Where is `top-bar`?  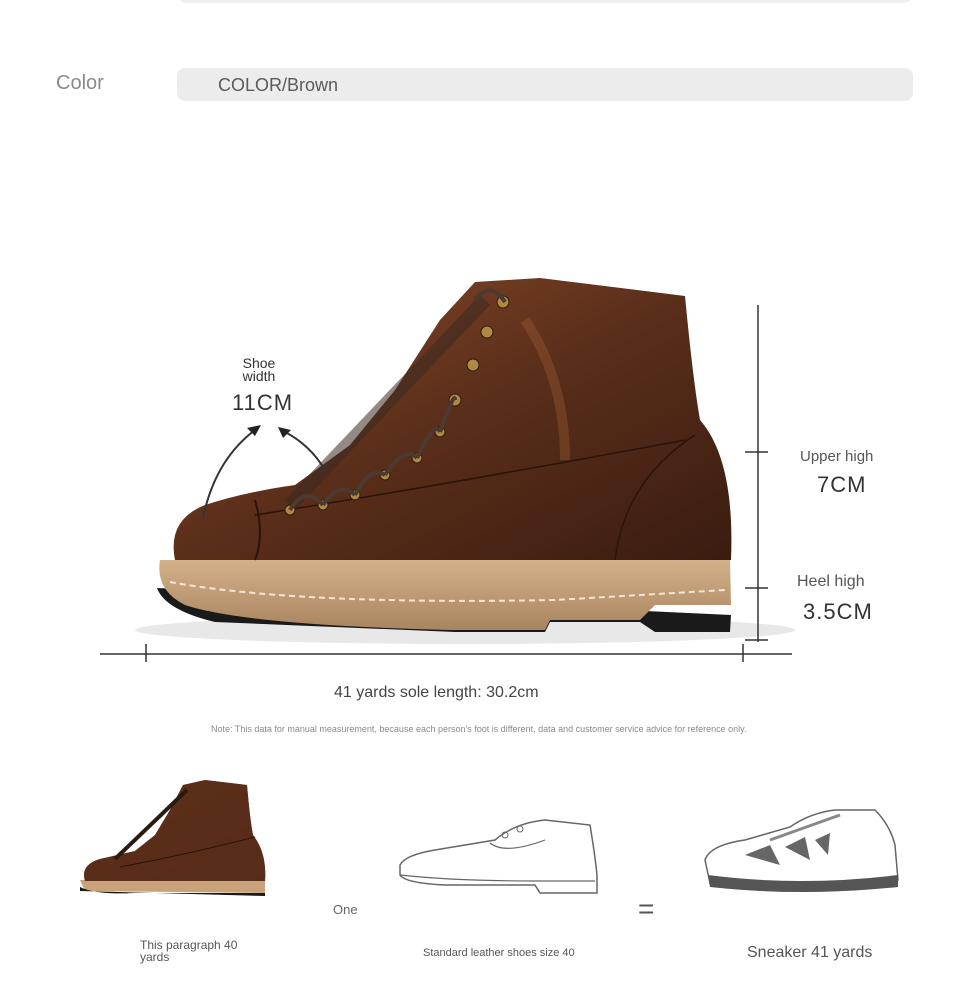
top-bar is located at coordinates (545, 1).